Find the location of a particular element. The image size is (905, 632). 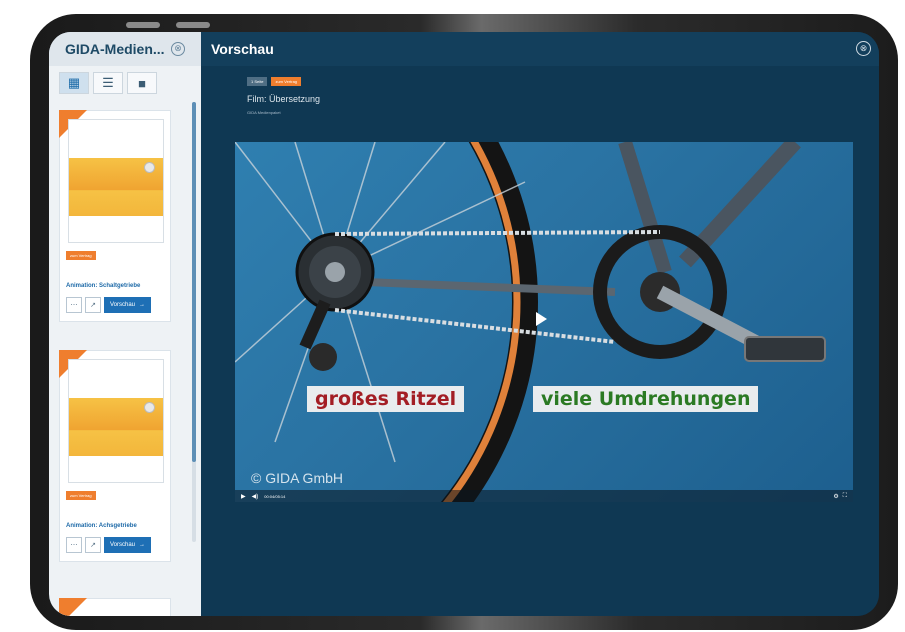

subtitle-left: großes Ritzel is located at coordinates (386, 399).